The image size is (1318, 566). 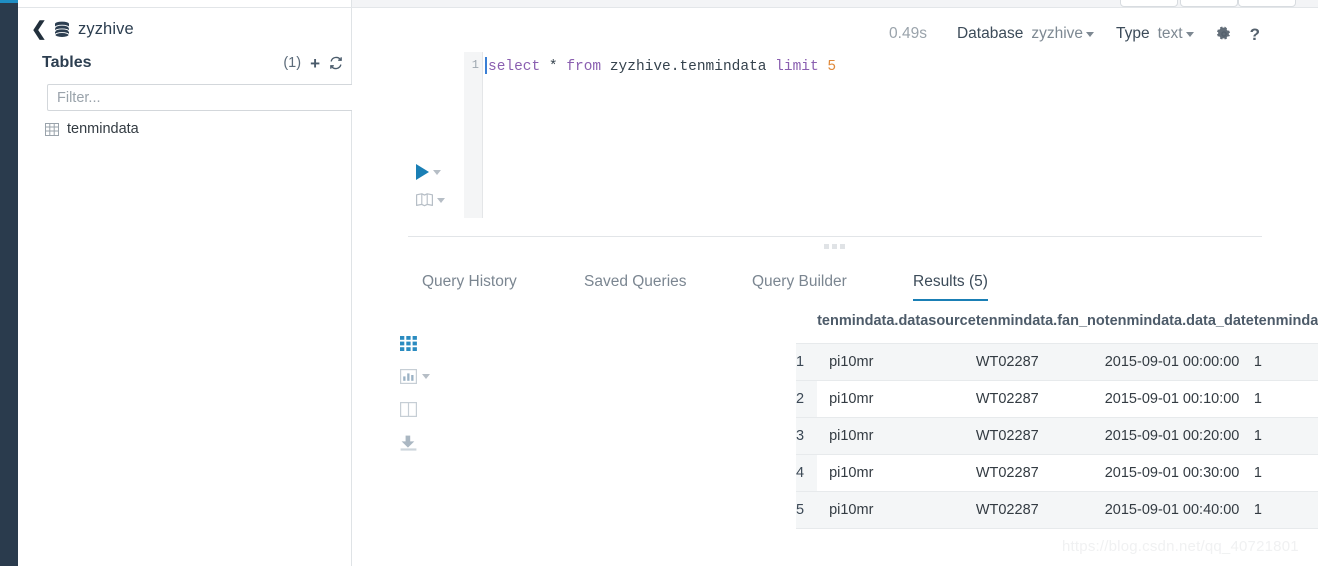 What do you see at coordinates (807, 473) in the screenshot?
I see `row-index: 4` at bounding box center [807, 473].